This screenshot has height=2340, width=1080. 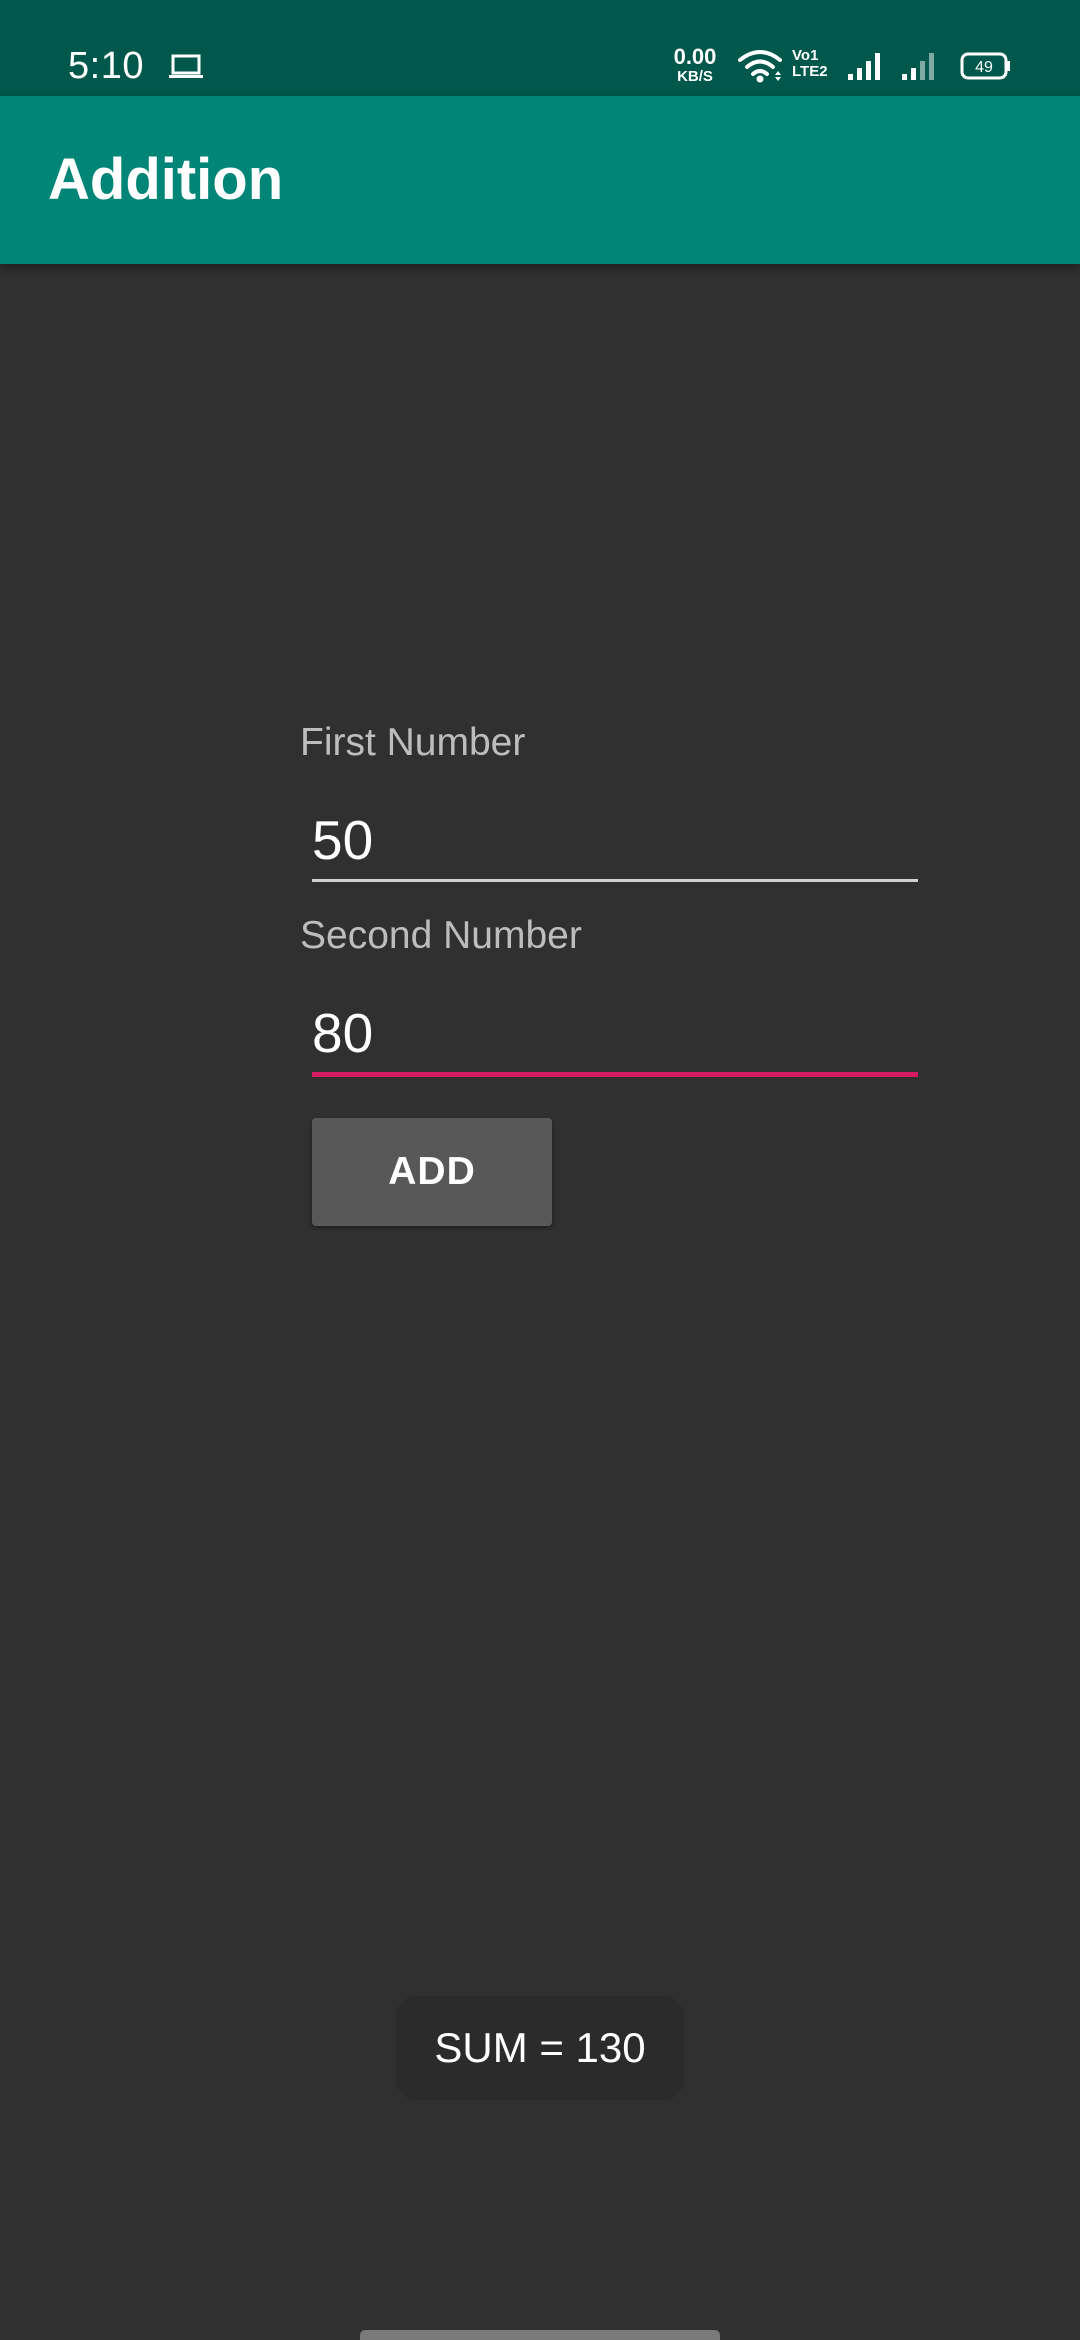 What do you see at coordinates (823, 71) in the screenshot?
I see `sim2-label: 2` at bounding box center [823, 71].